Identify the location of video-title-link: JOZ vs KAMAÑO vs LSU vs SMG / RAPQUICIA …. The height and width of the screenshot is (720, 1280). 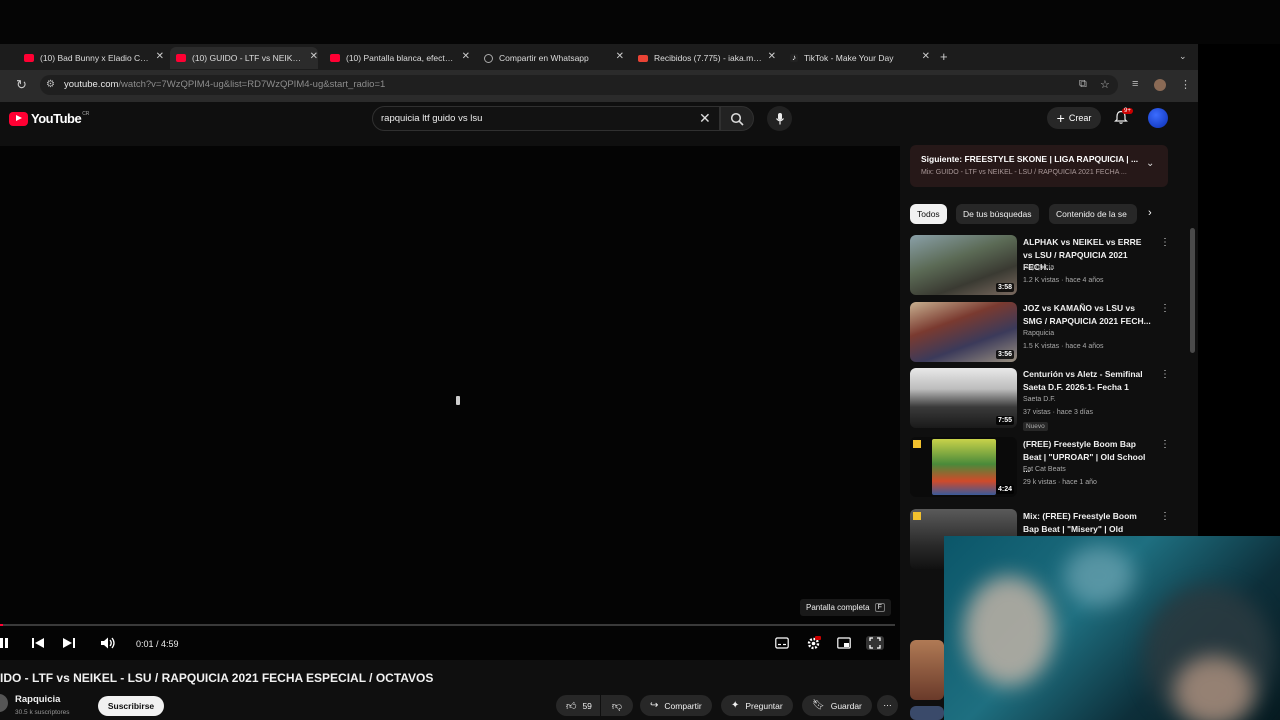
(1088, 314).